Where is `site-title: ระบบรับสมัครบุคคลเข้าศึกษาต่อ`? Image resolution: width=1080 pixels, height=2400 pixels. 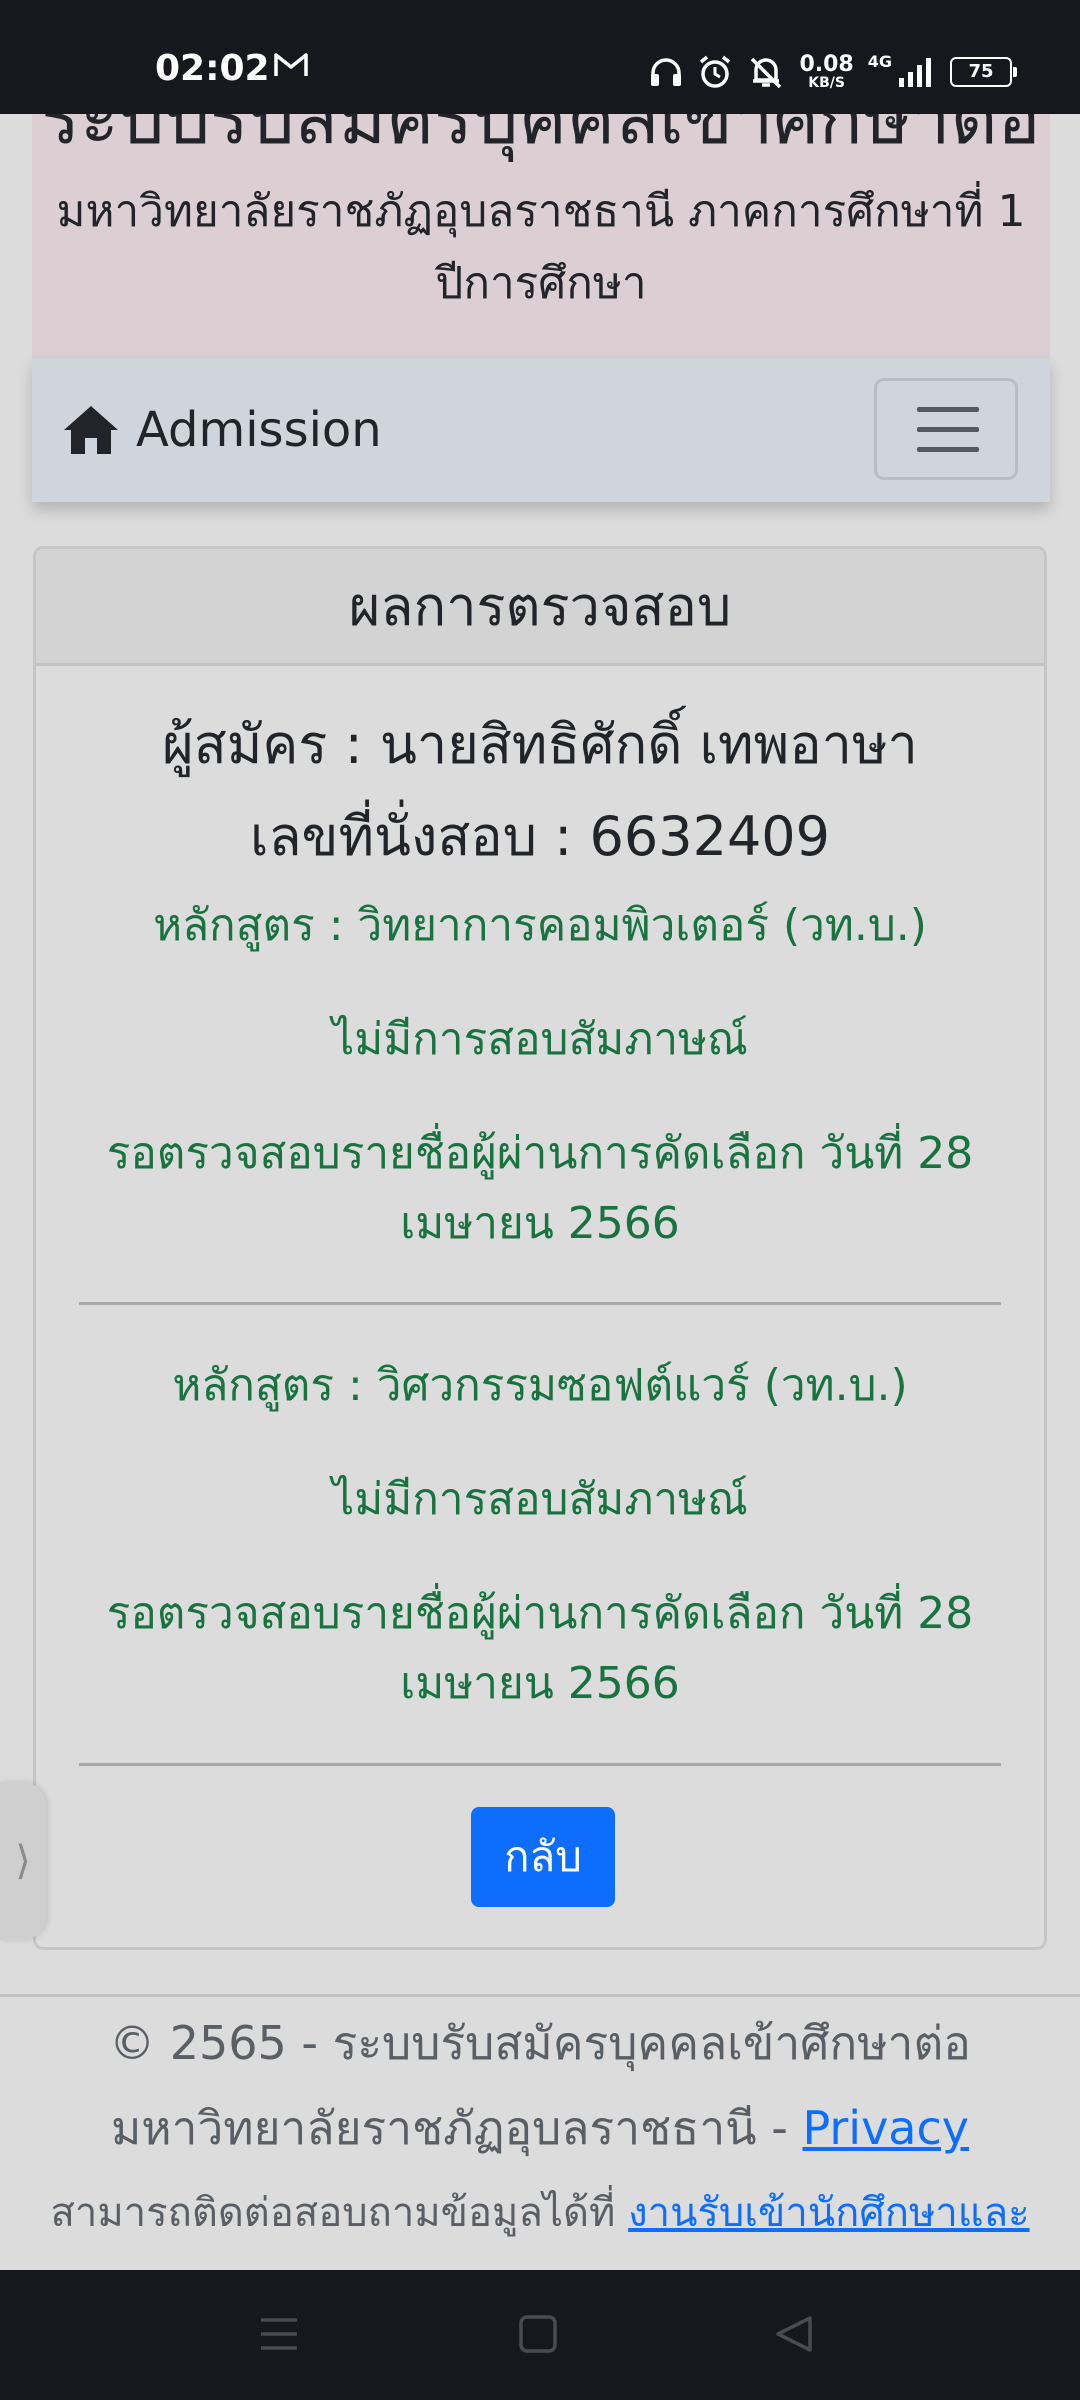
site-title: ระบบรับสมัครบุคคลเข้าศึกษาต่อ is located at coordinates (541, 137).